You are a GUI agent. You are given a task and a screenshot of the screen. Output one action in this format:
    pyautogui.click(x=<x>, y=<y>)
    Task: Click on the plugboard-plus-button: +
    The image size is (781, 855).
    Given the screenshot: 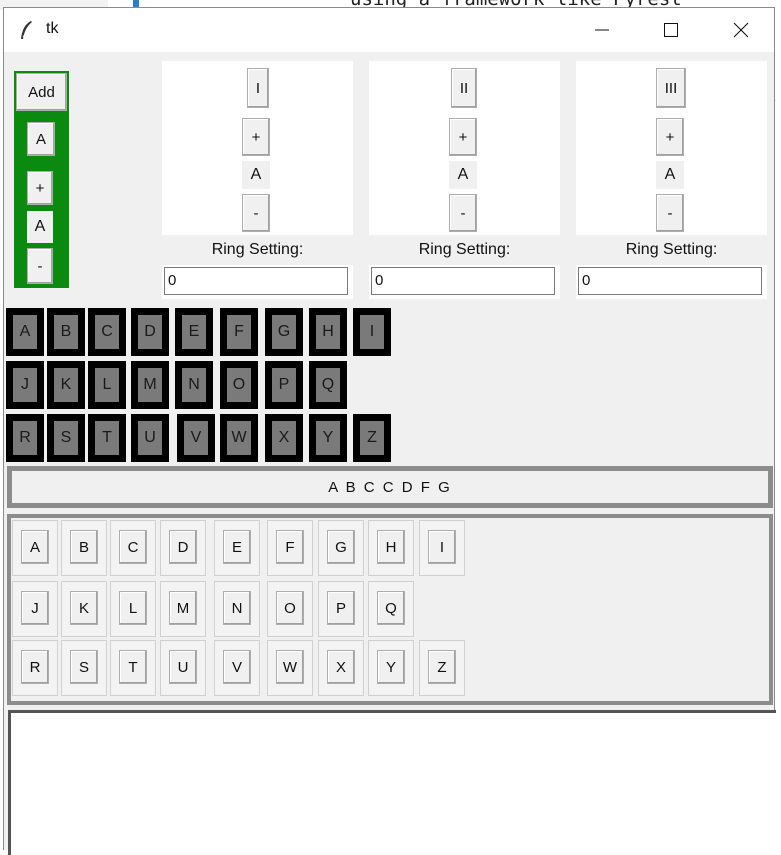 What is the action you would take?
    pyautogui.click(x=40, y=188)
    